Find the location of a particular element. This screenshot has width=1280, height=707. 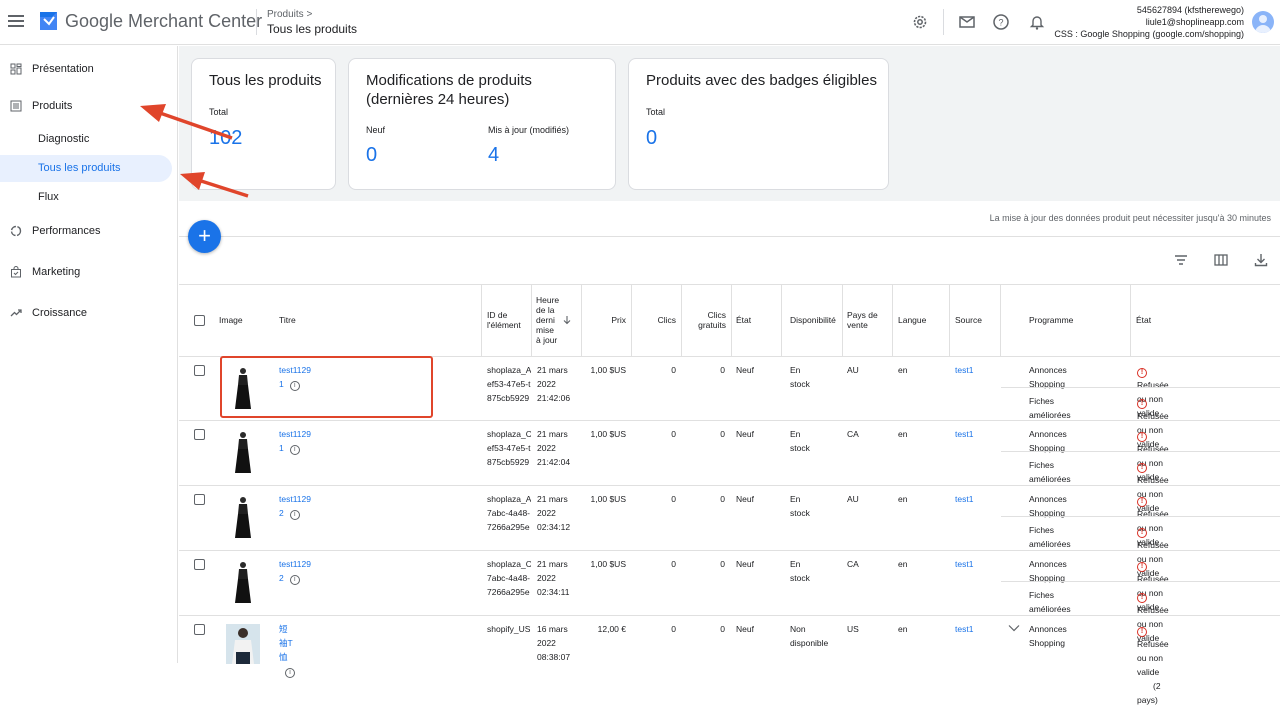

availability-line: Non is located at coordinates (798, 629).